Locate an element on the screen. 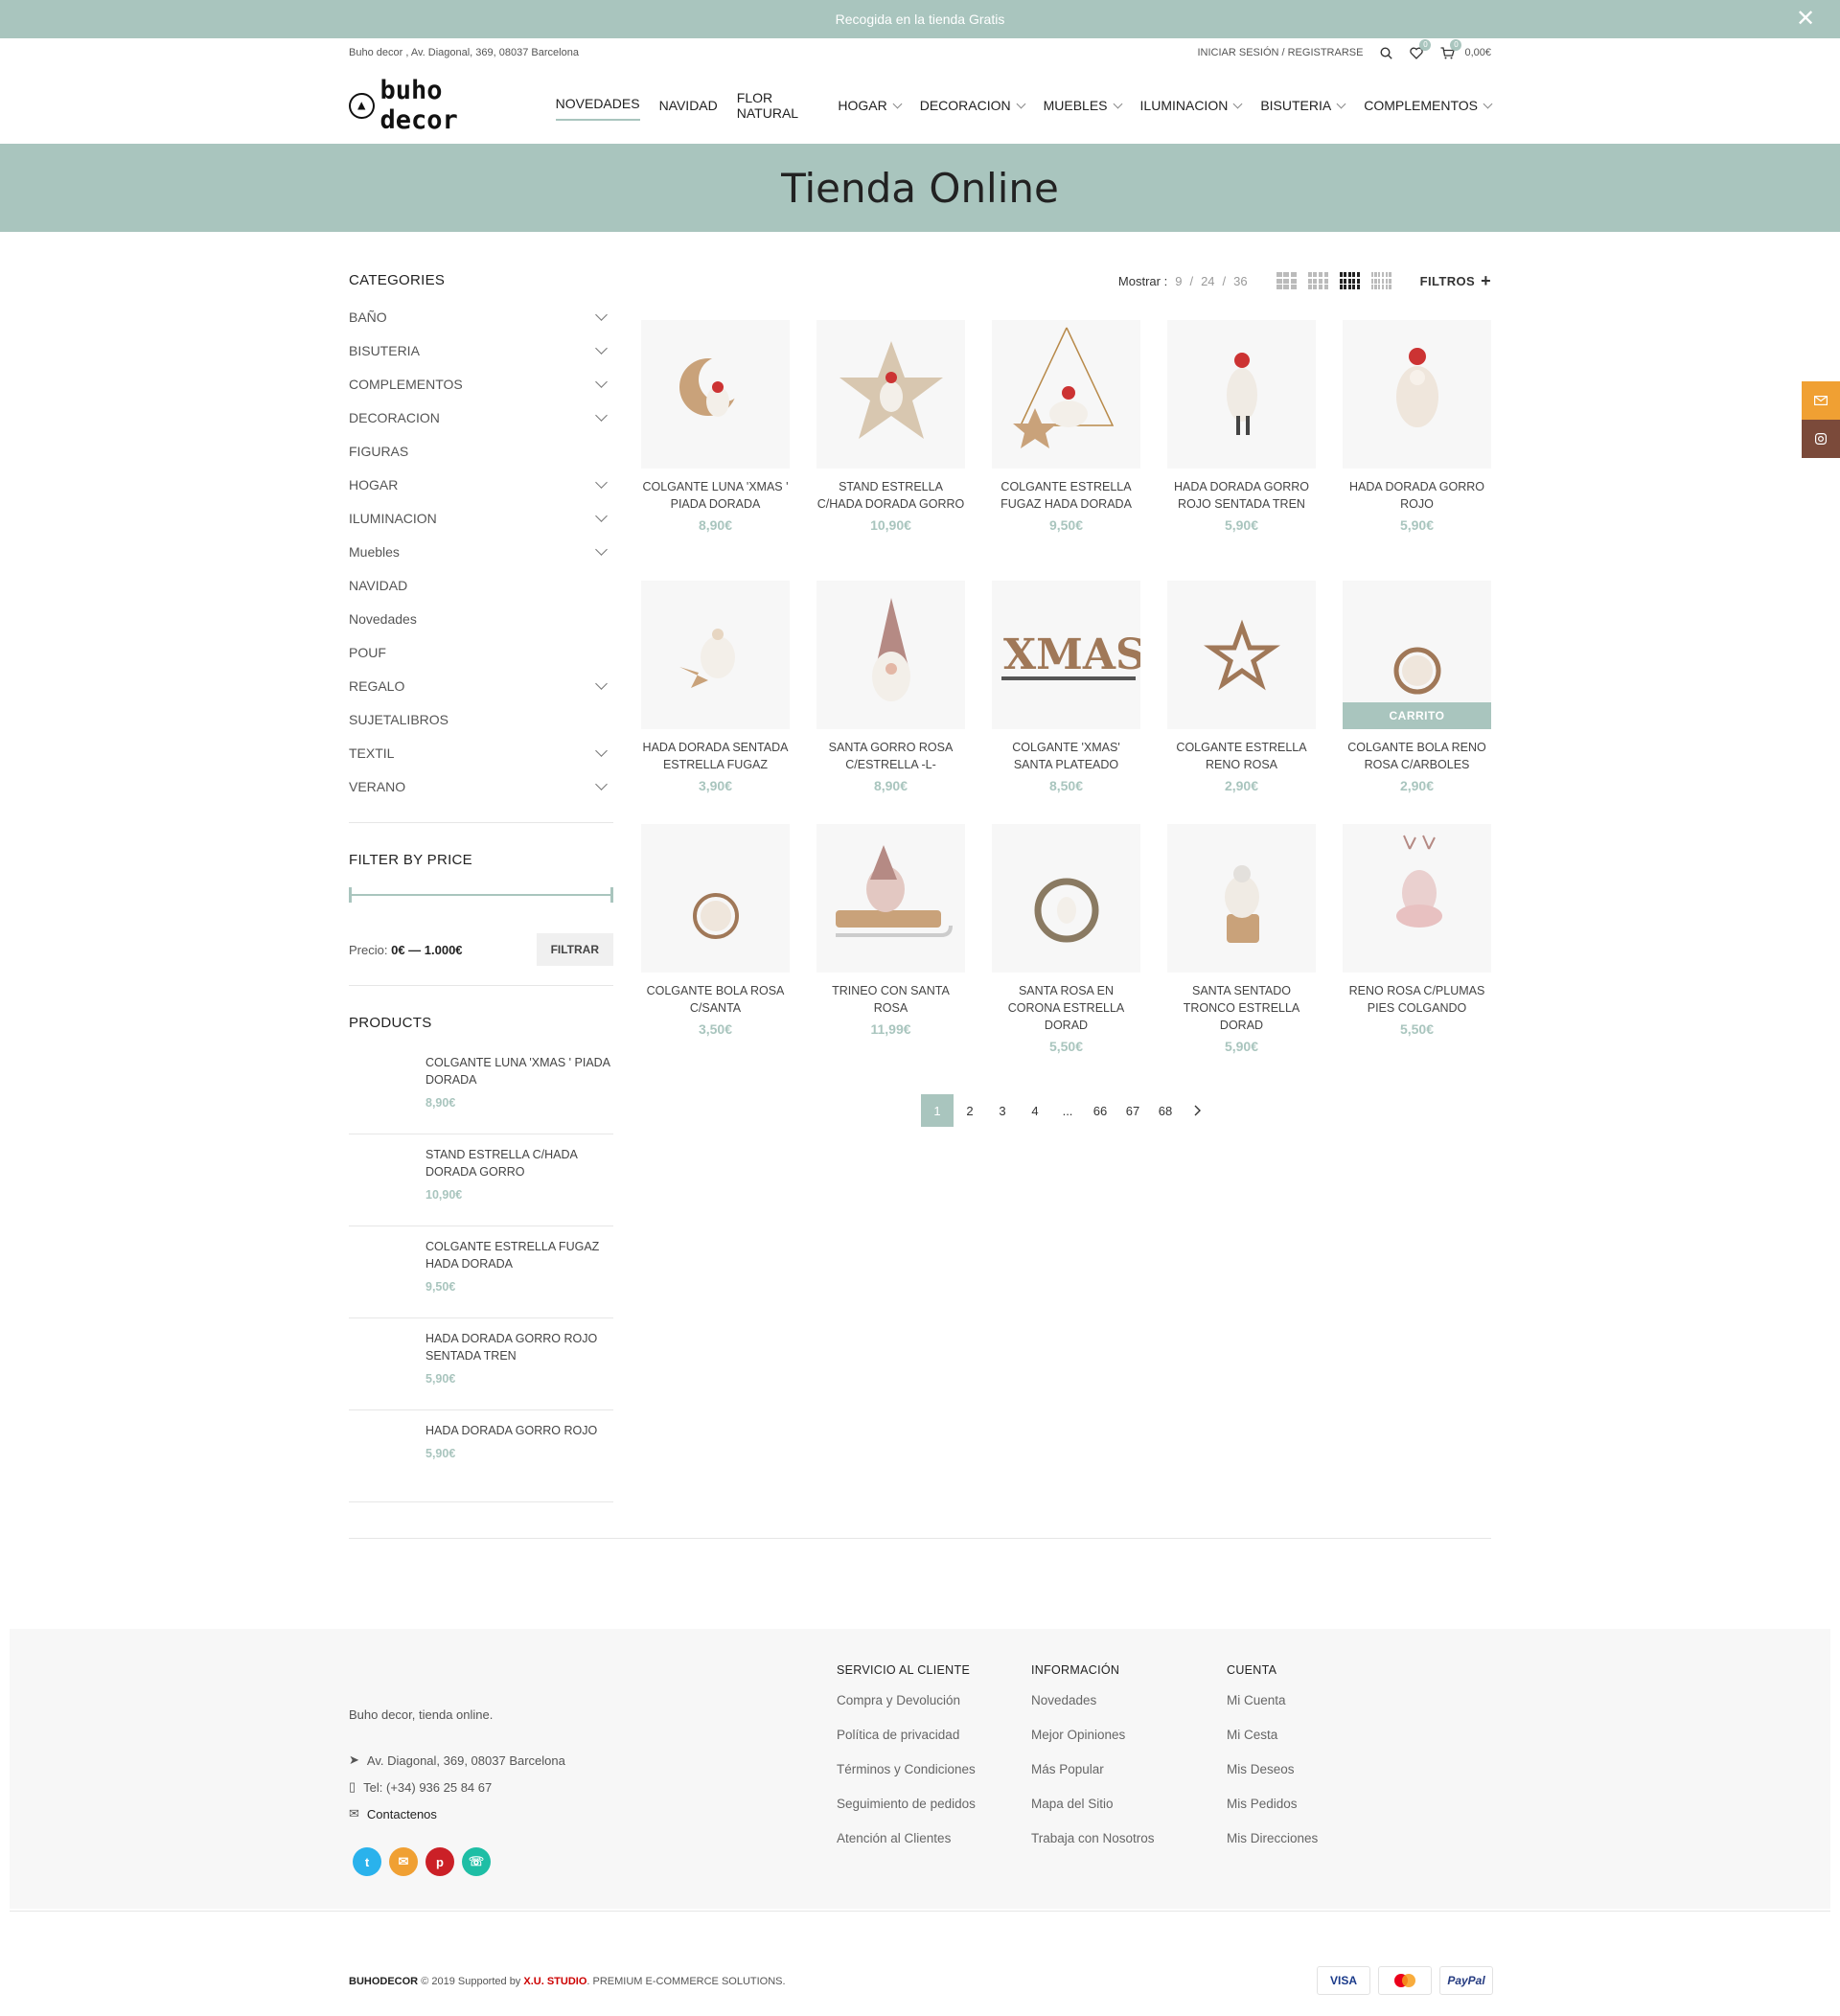 The image size is (1840, 2016). nav-bisuteria: BISUTERIA is located at coordinates (1303, 105).